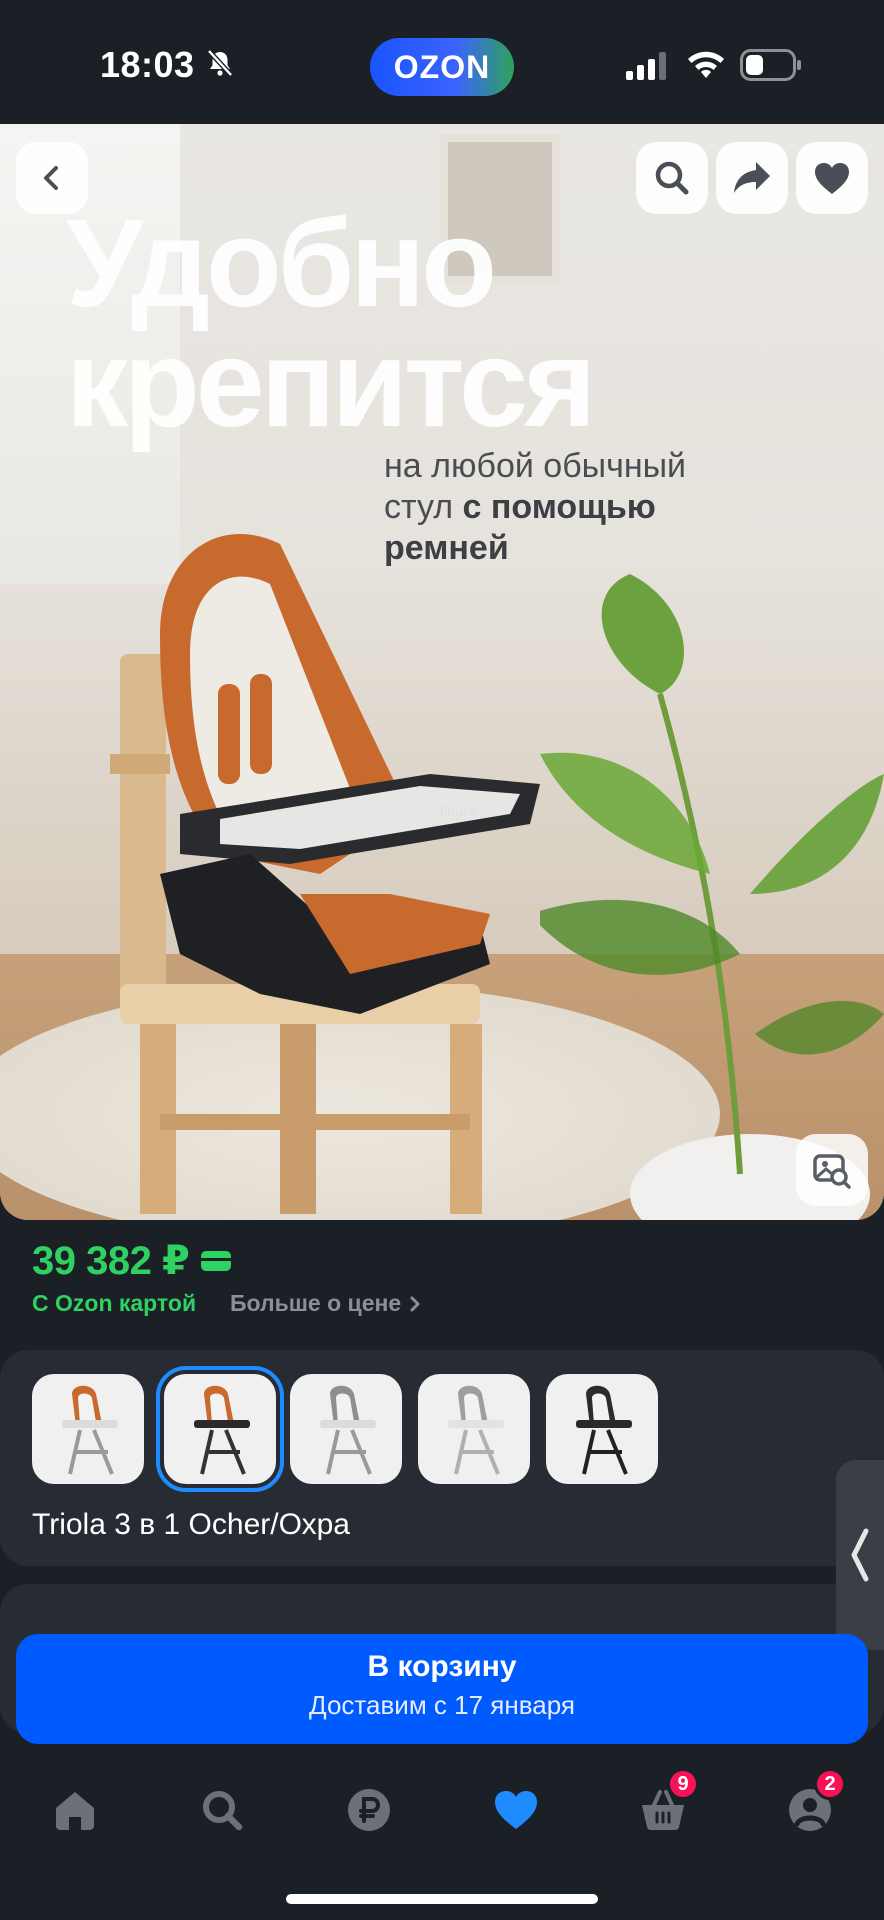 This screenshot has height=1920, width=884. I want to click on share-button, so click(752, 178).